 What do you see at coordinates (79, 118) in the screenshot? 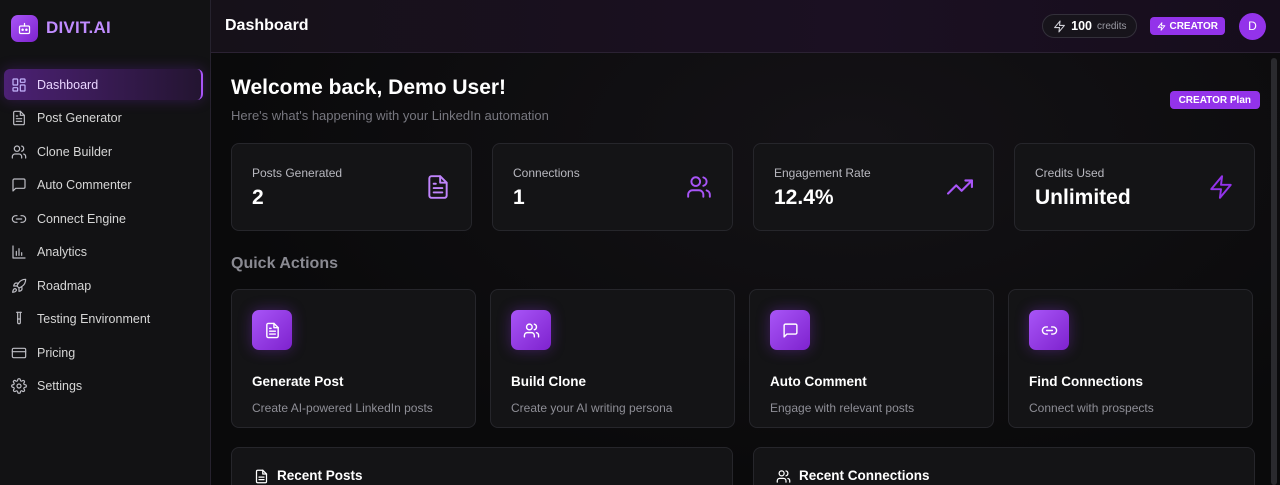
I see `sidebar-item-label: Post Generator` at bounding box center [79, 118].